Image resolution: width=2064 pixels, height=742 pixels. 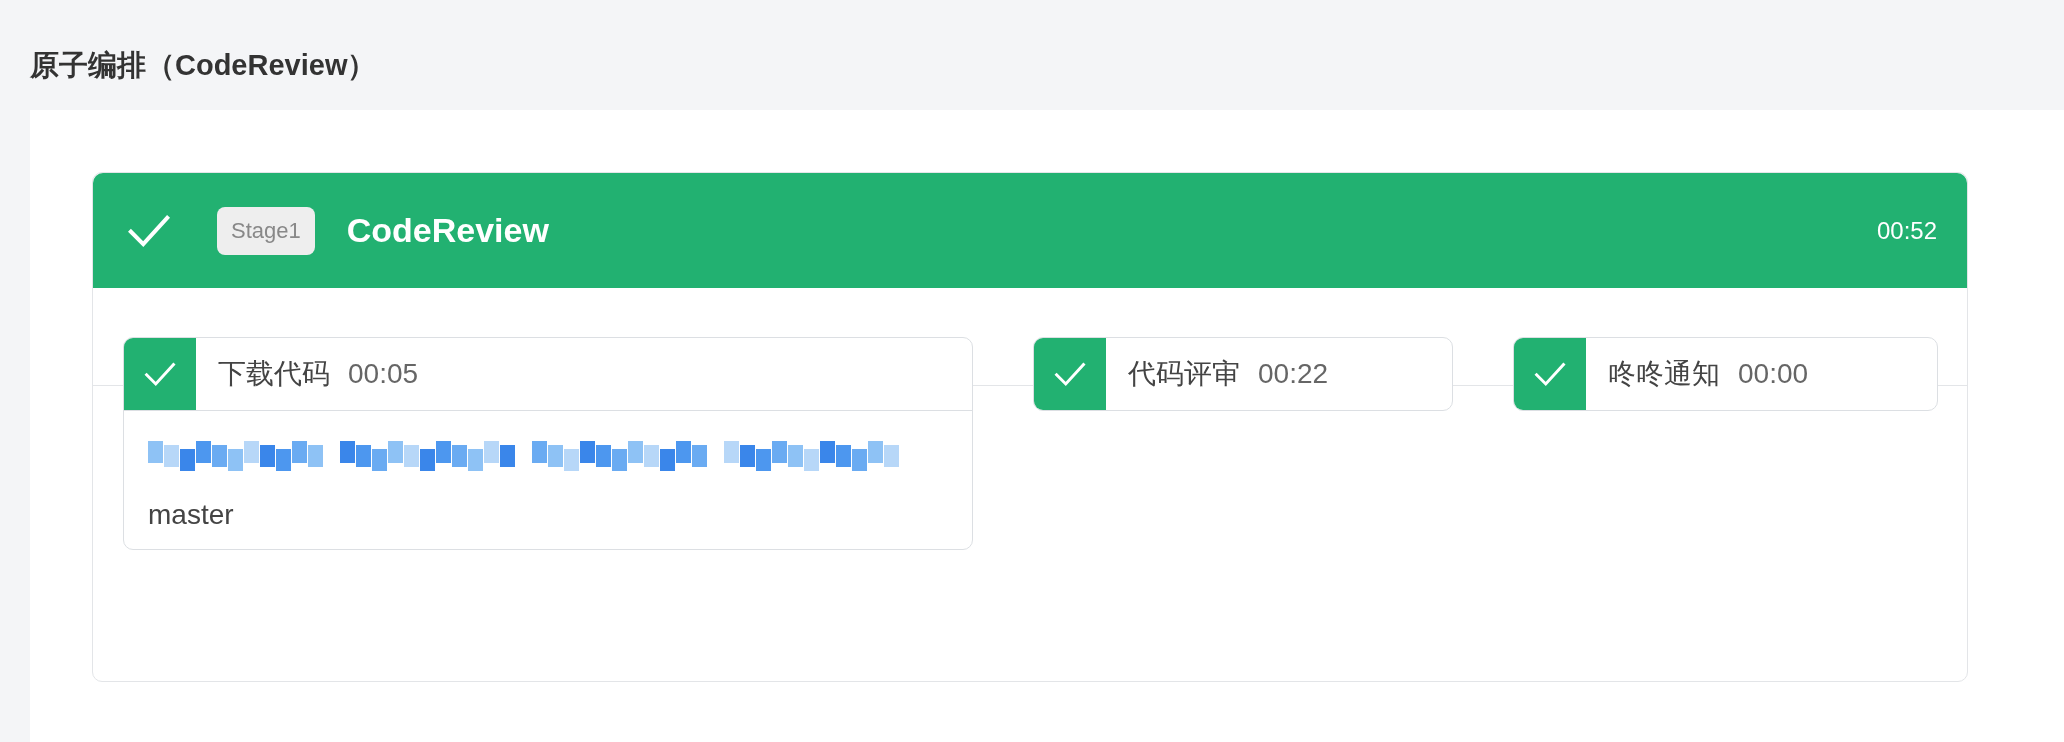 What do you see at coordinates (1293, 374) in the screenshot?
I see `job-duration: 00:22` at bounding box center [1293, 374].